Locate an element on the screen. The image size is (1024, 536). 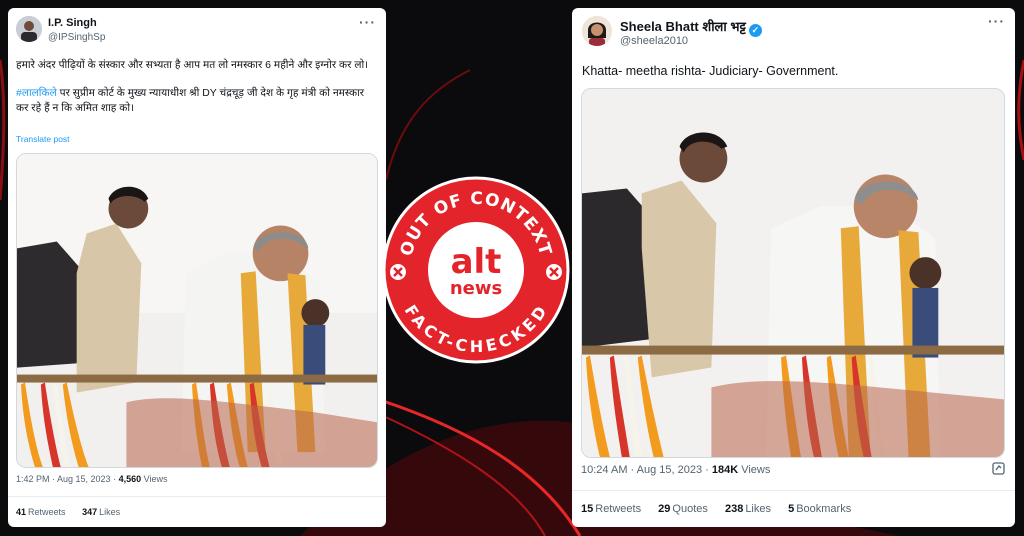
hashtag-link: #लालकिले is located at coordinates (36, 93).